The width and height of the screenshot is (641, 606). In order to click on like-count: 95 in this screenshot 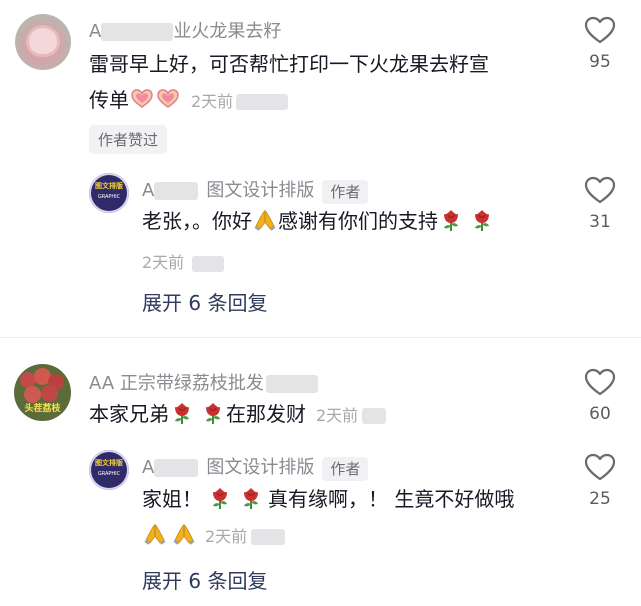, I will do `click(600, 62)`.